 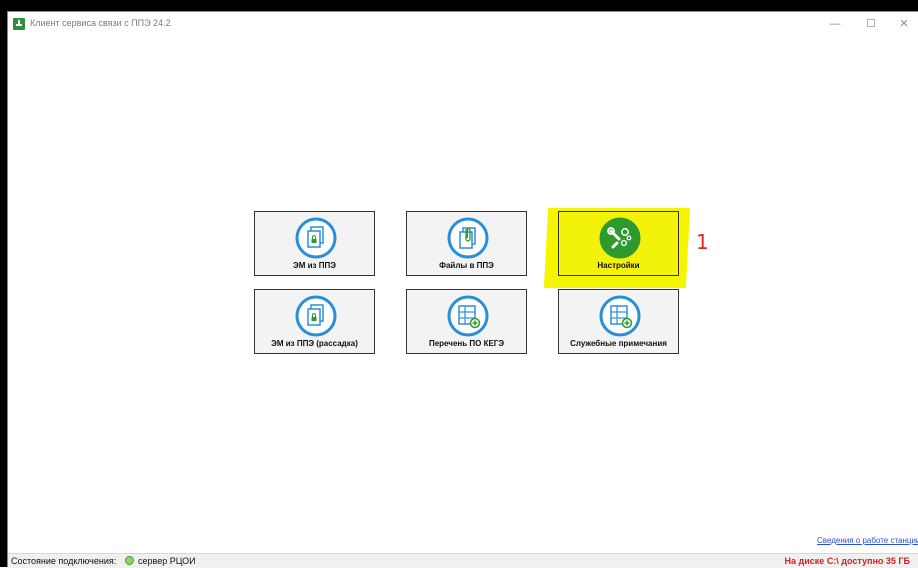 I want to click on connection-status-label: Состояние подключения:, so click(x=64, y=561).